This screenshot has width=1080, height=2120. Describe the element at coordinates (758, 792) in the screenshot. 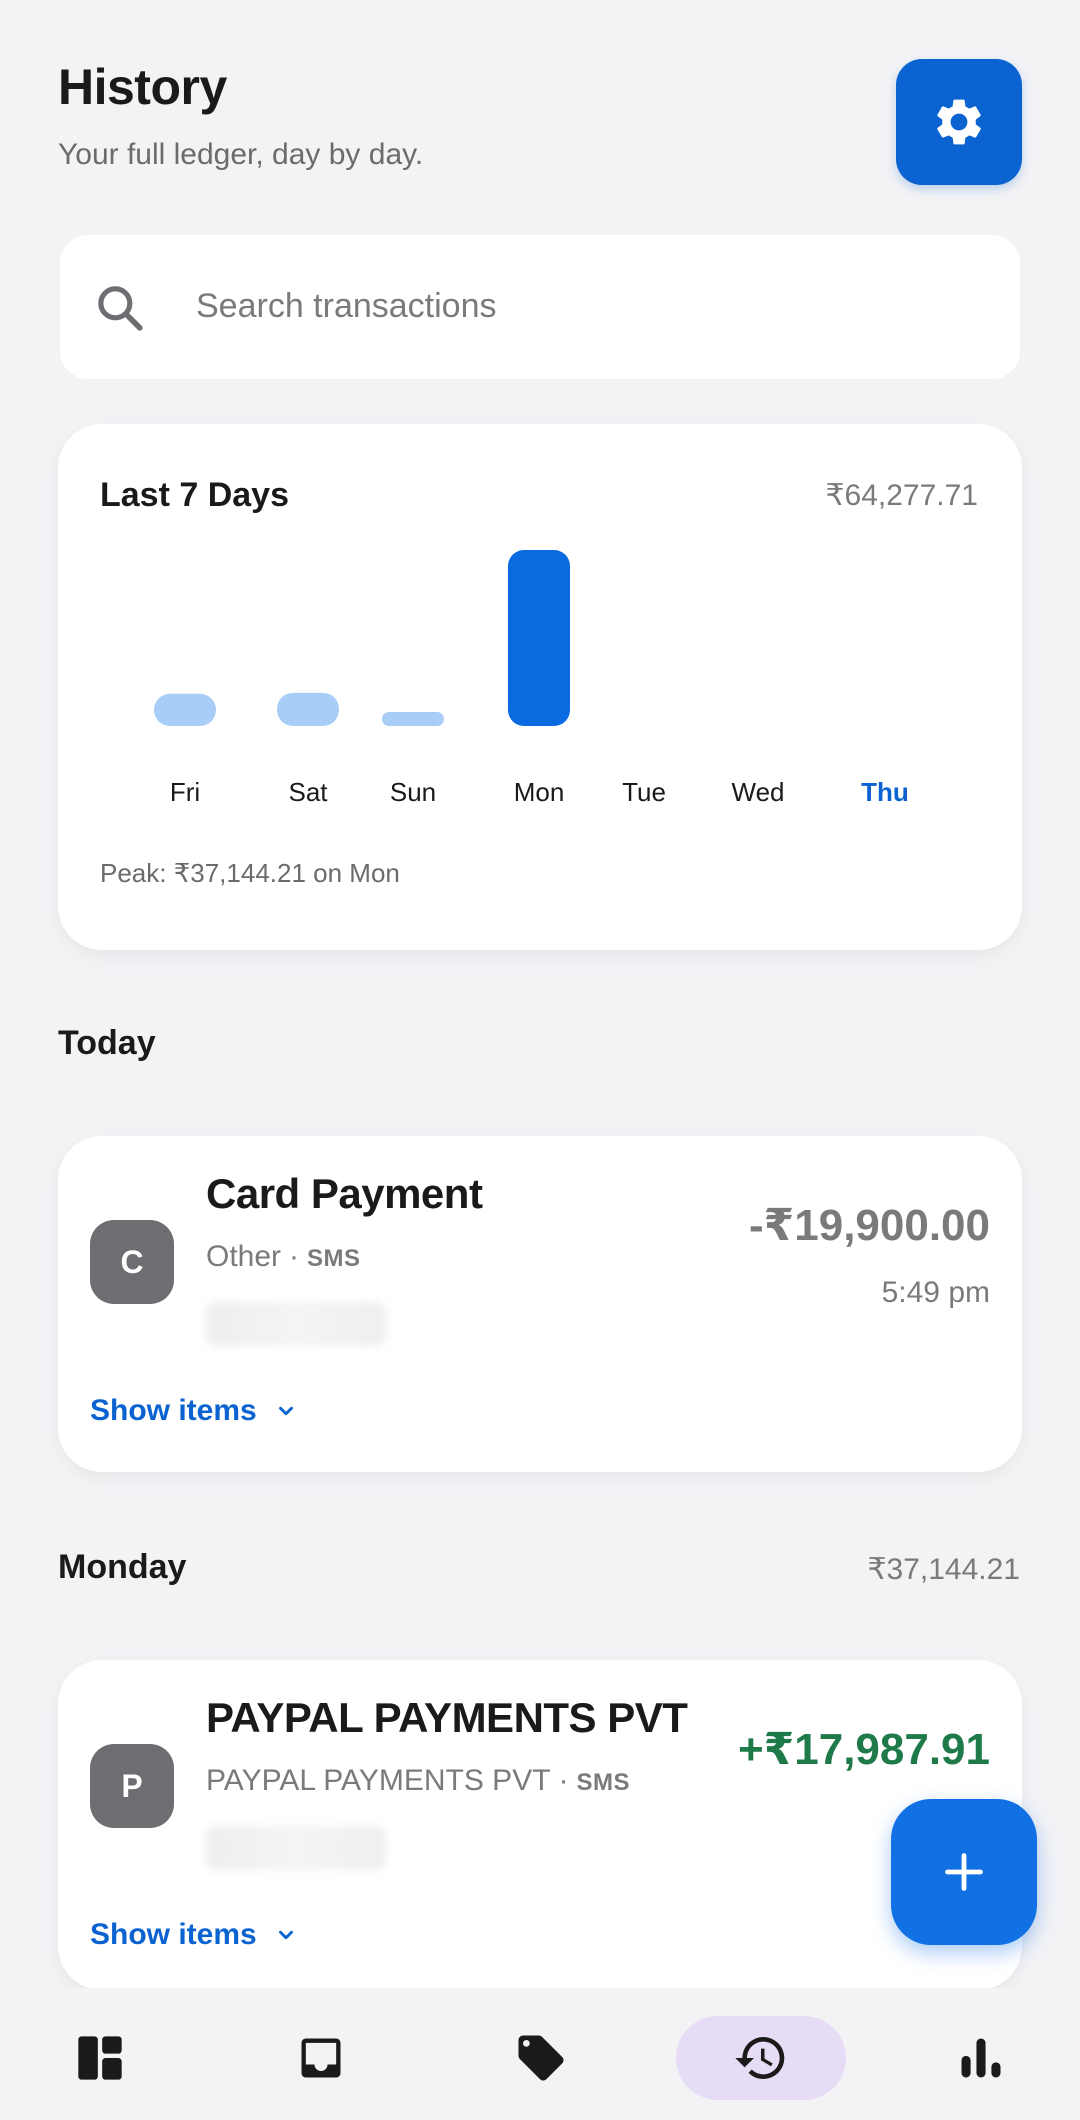

I see `tick-label-wed: Wed` at that location.